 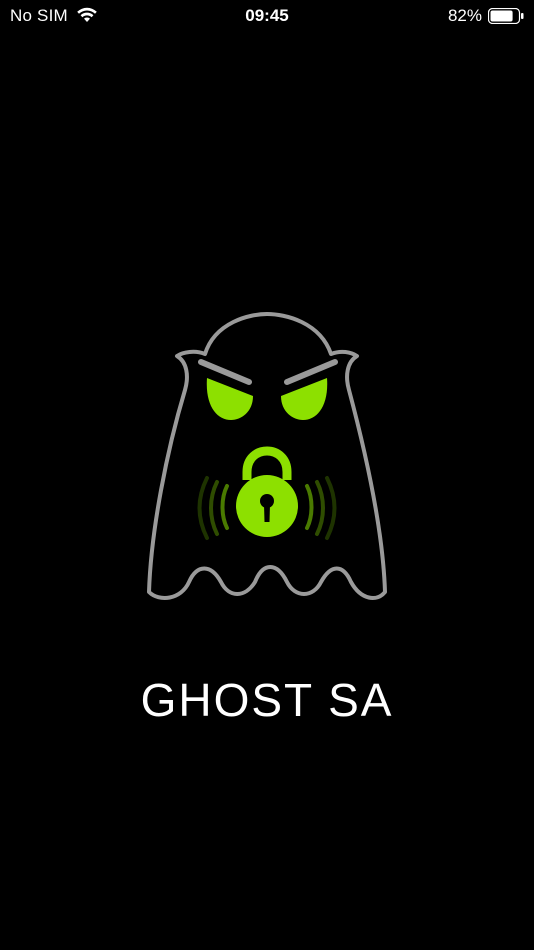 I want to click on app-name-title: GHOST SA, so click(x=267, y=700).